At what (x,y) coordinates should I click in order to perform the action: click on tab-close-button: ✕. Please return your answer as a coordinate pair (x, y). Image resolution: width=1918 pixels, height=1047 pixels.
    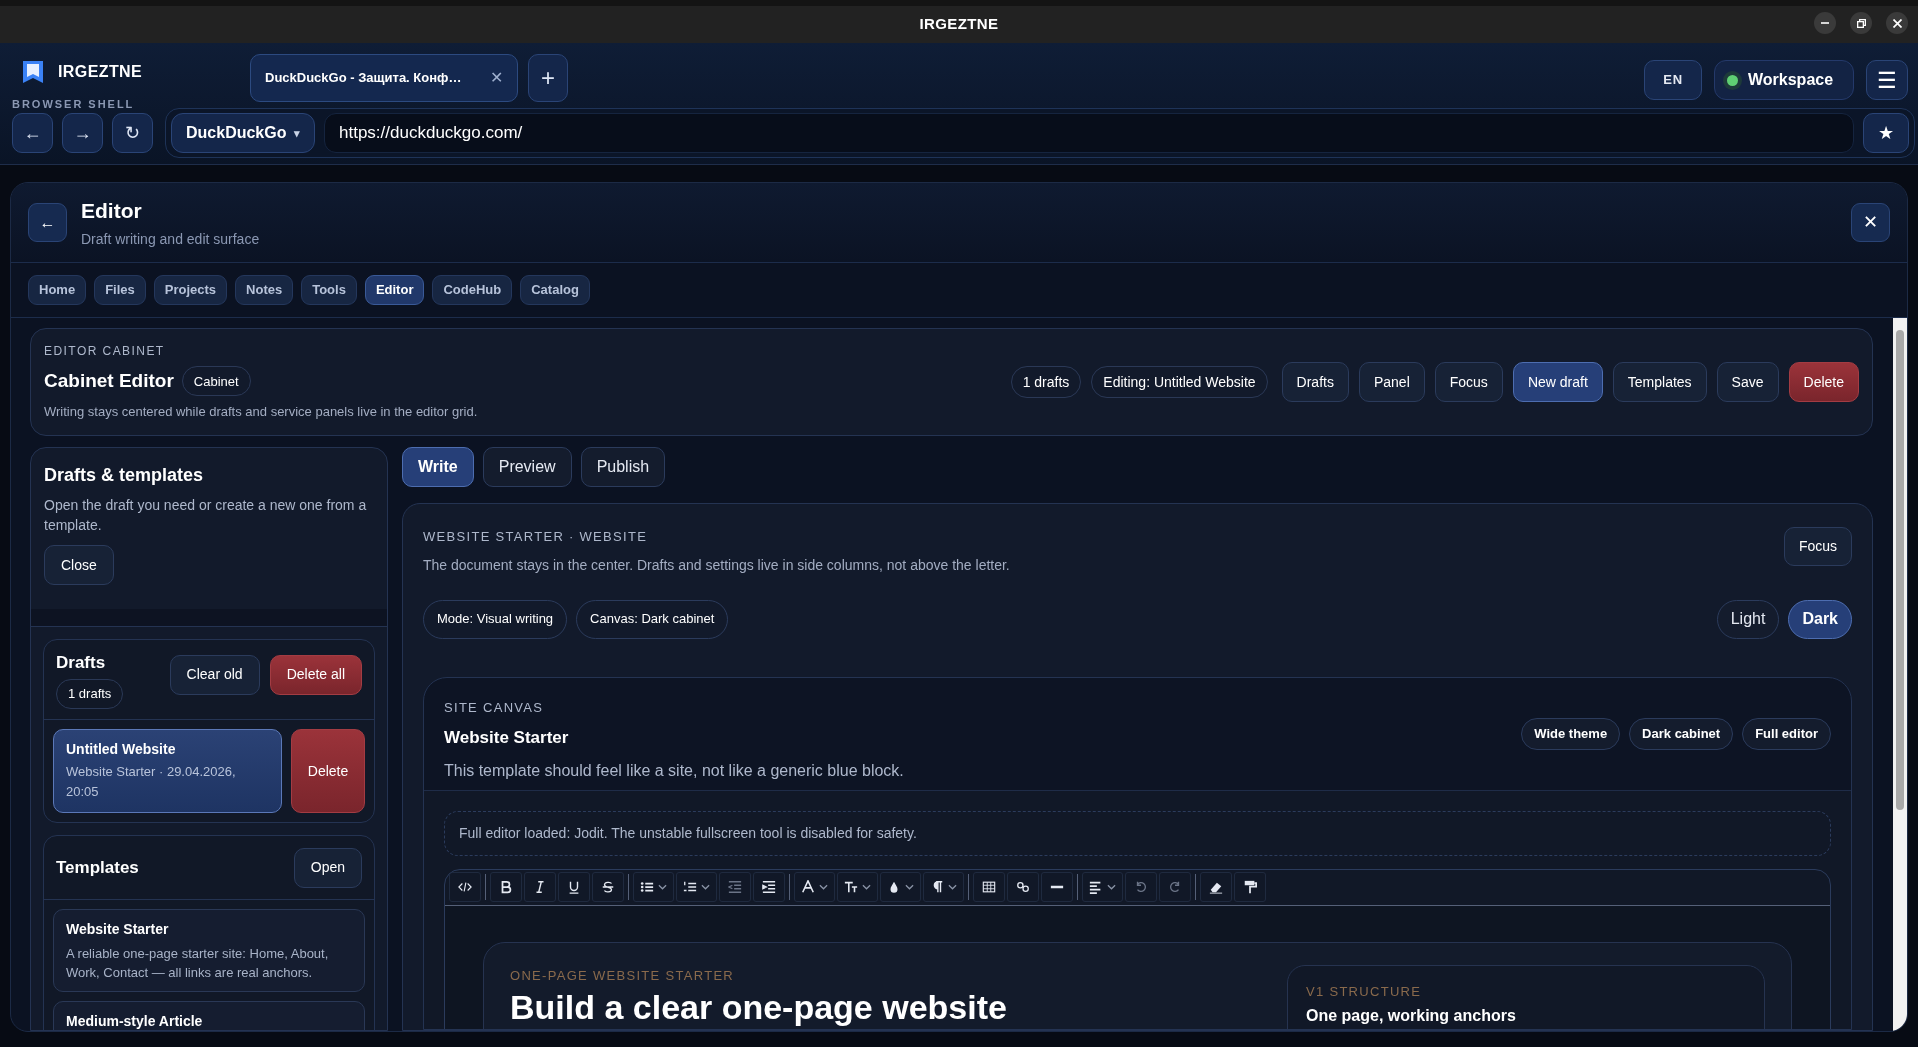
    Looking at the image, I should click on (496, 78).